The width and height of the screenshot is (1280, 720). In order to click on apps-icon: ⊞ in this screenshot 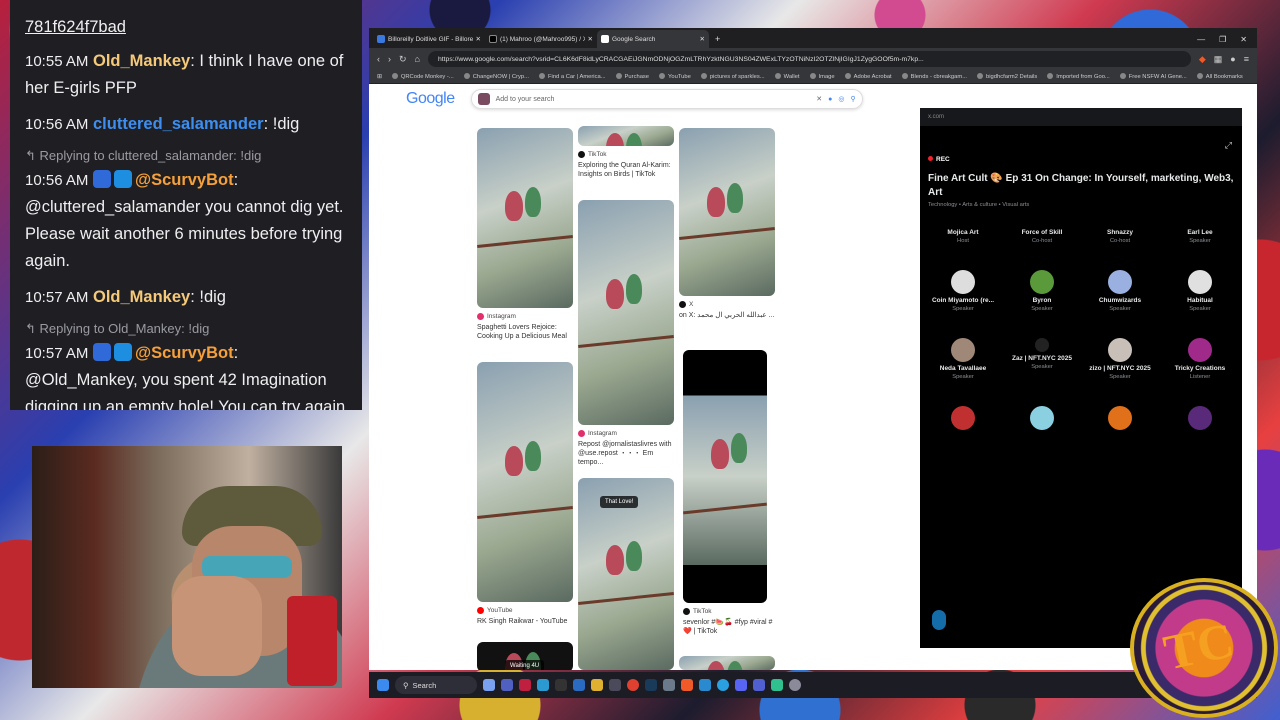, I will do `click(379, 77)`.